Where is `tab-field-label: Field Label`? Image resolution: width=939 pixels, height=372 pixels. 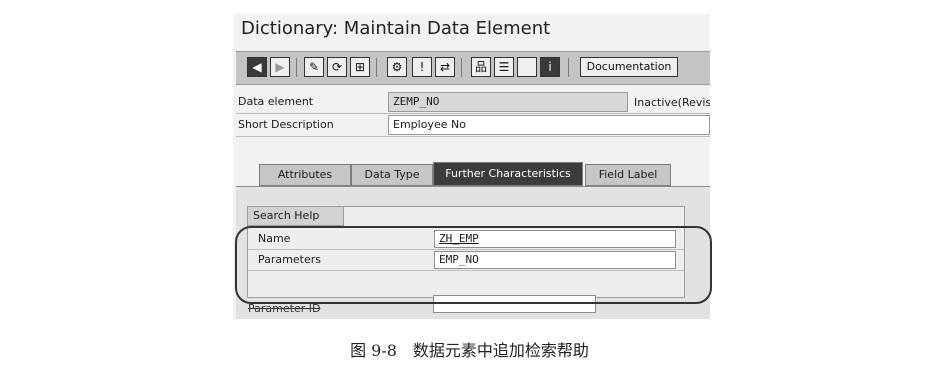 tab-field-label: Field Label is located at coordinates (628, 175).